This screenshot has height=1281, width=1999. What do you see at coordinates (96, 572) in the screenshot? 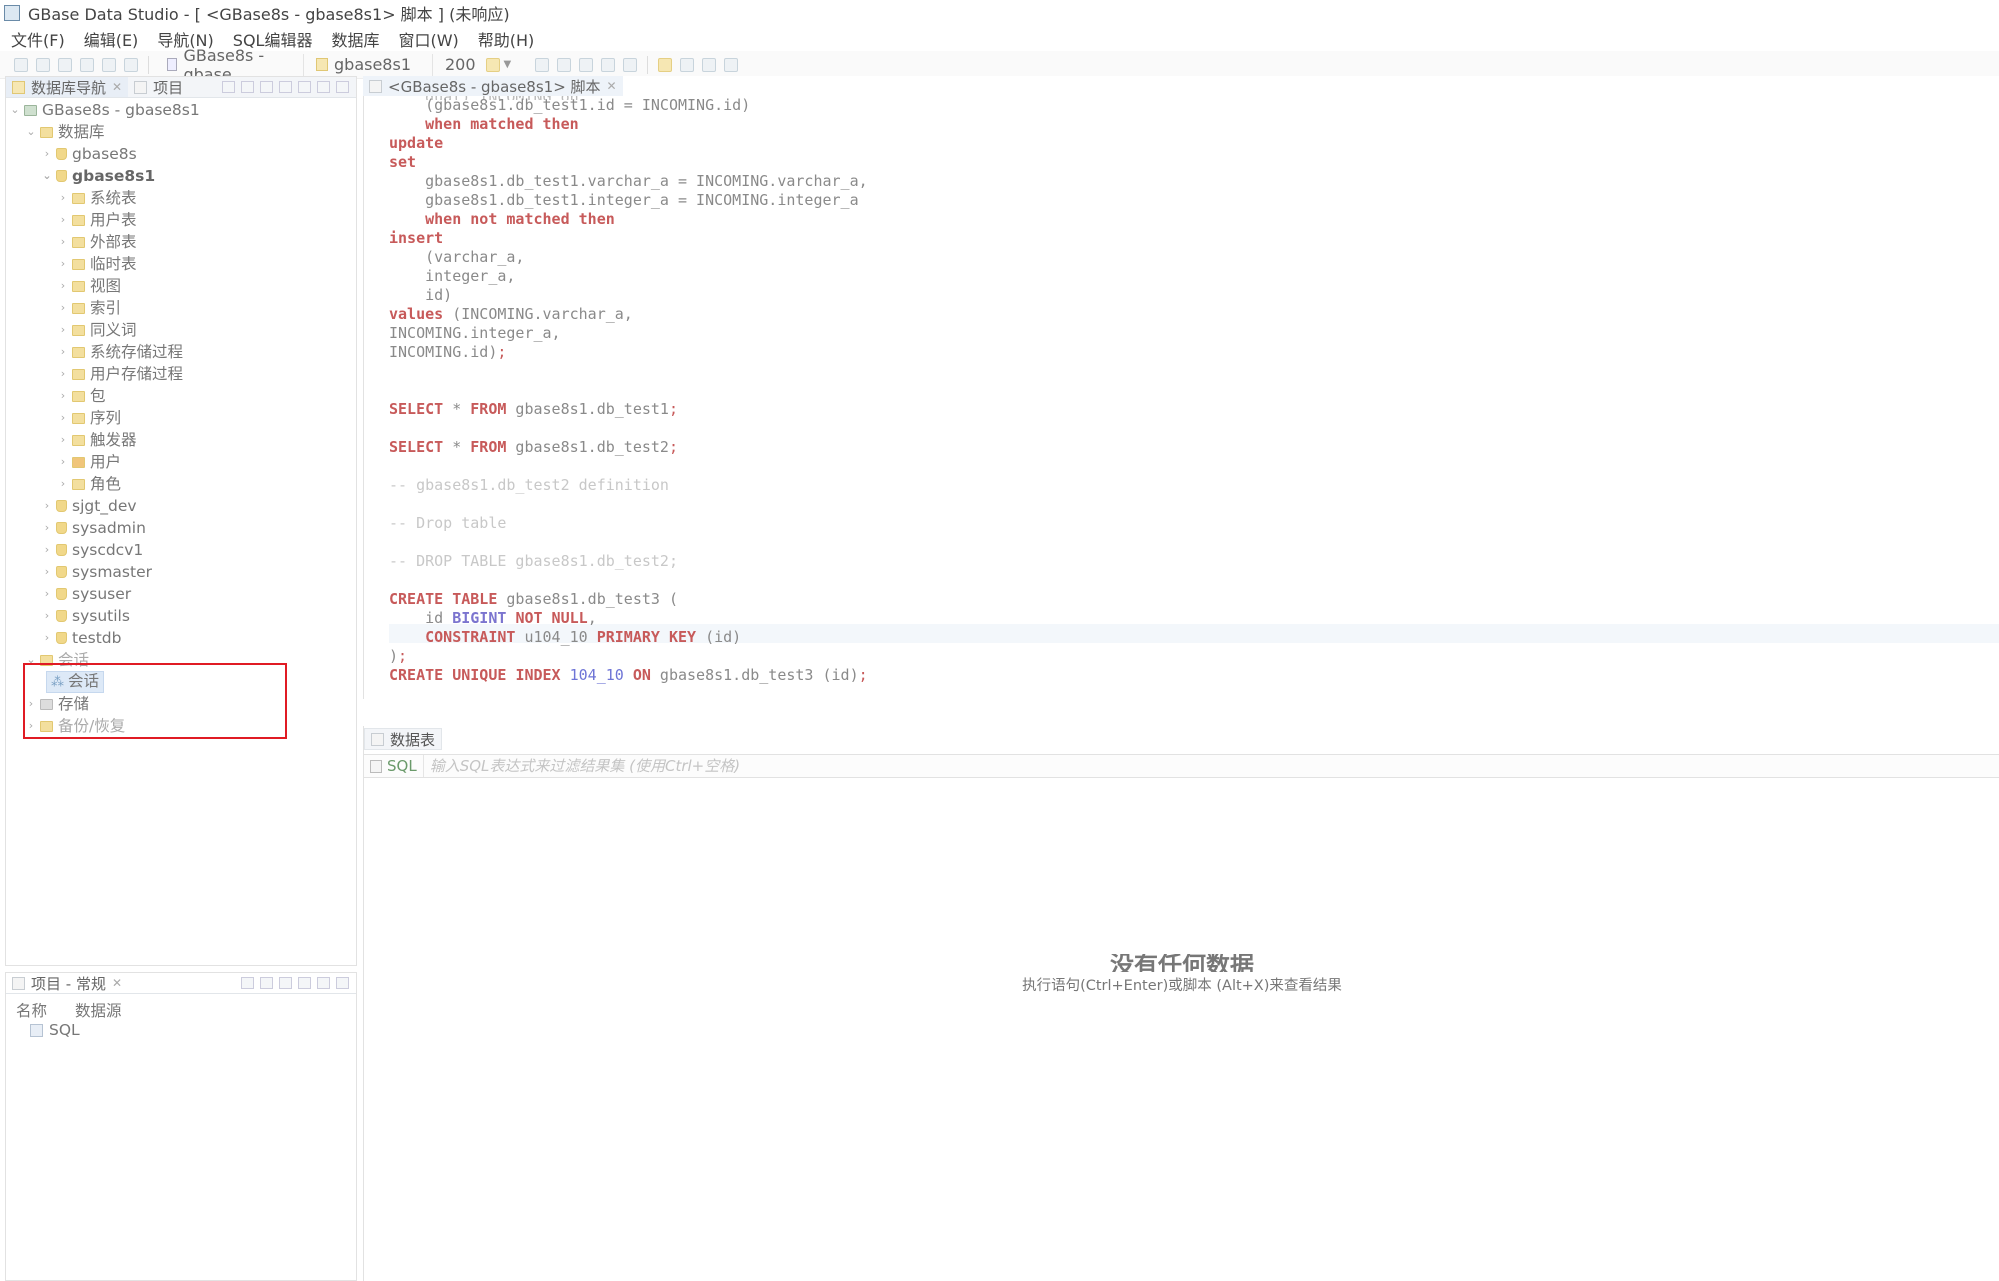
I see `tree-node-db-sysmaster: › sysmaster` at bounding box center [96, 572].